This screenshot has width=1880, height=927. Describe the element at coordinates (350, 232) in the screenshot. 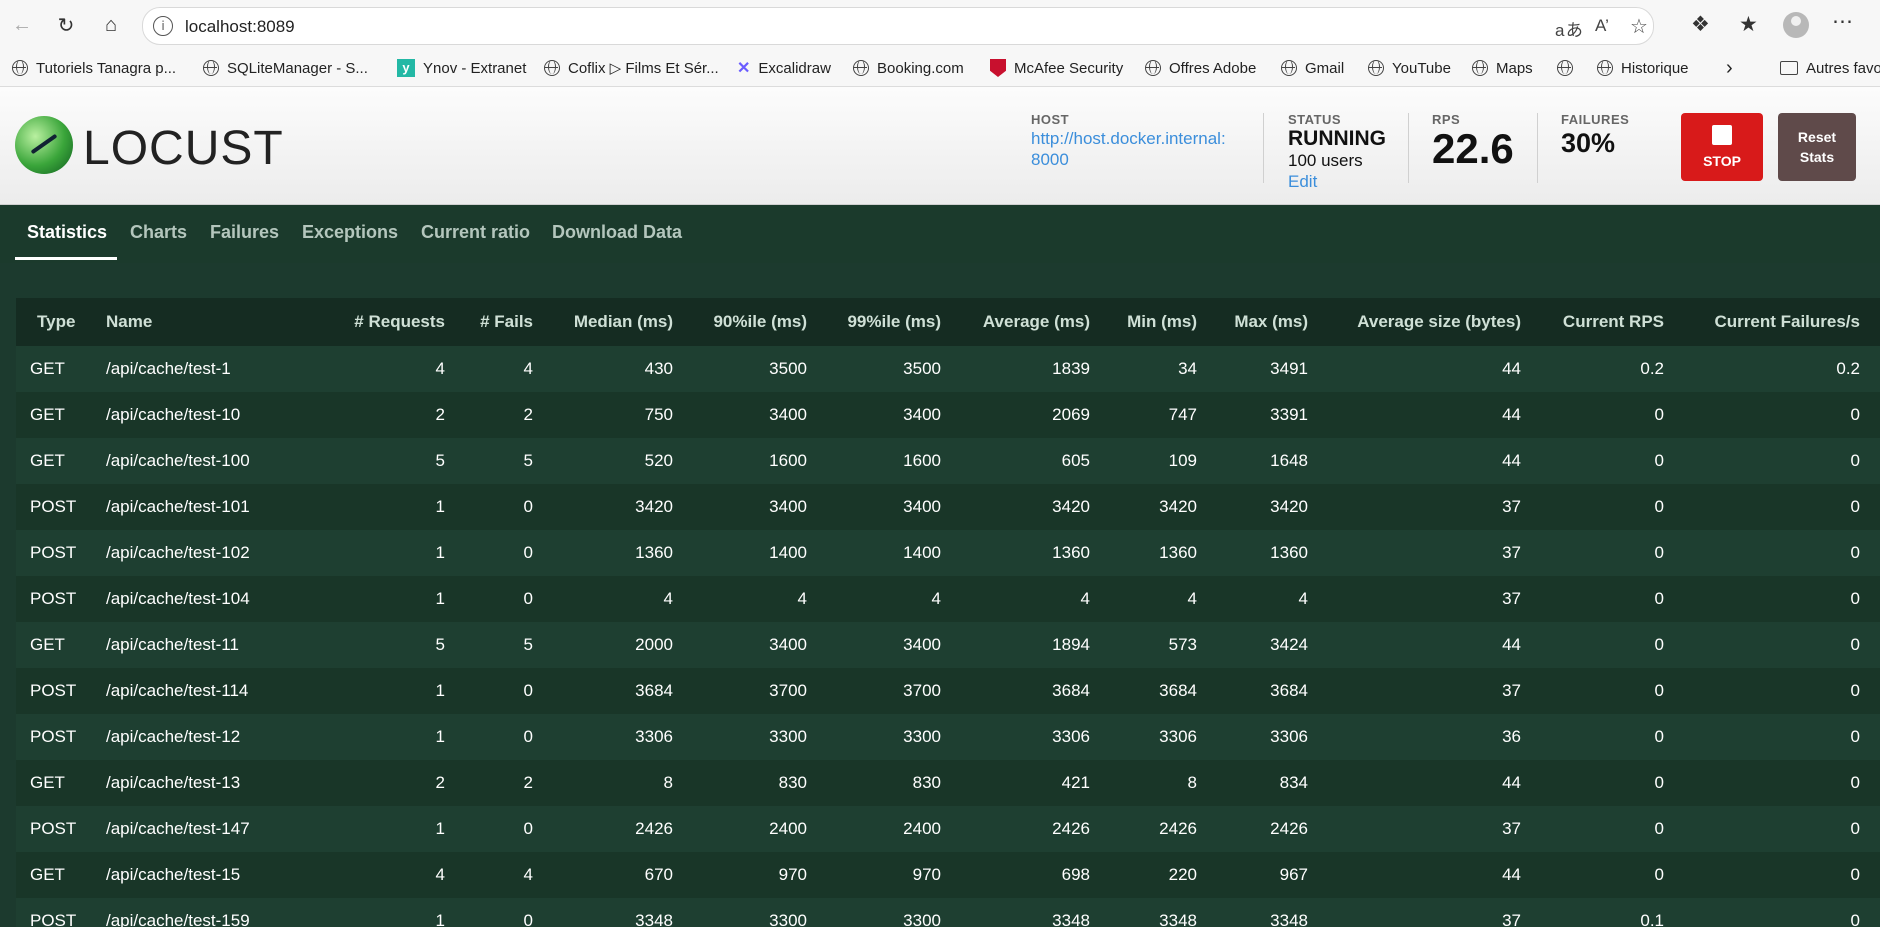

I see `tab-exceptions: Exceptions` at that location.